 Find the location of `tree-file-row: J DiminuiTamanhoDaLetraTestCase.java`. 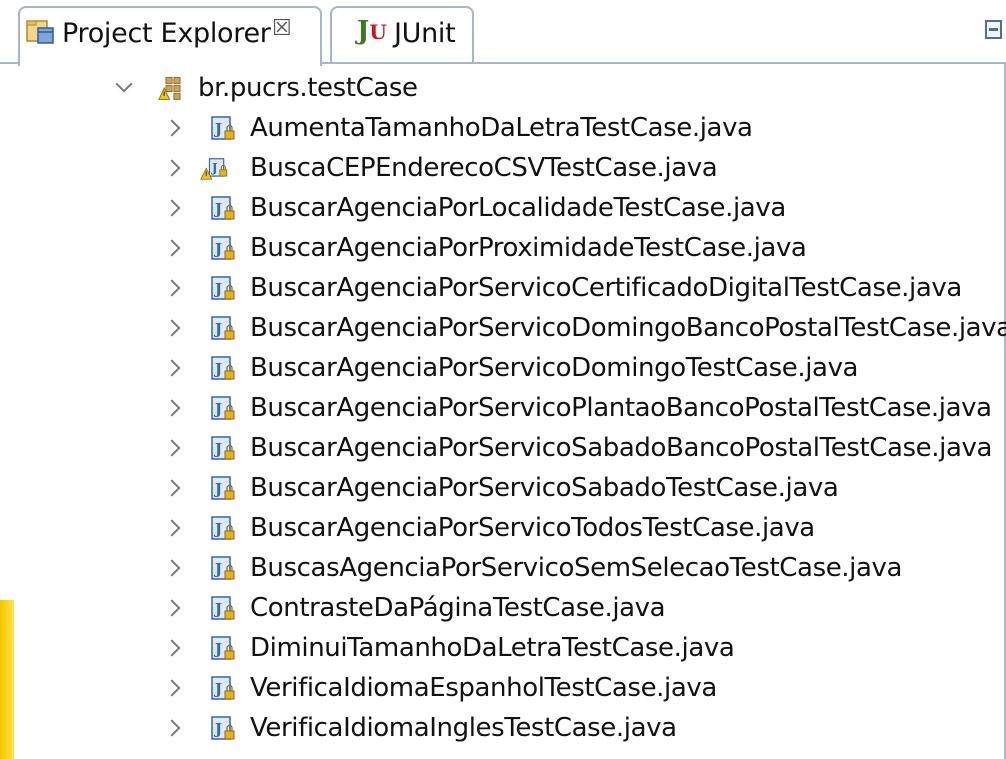

tree-file-row: J DiminuiTamanhoDaLetraTestCase.java is located at coordinates (500, 648).